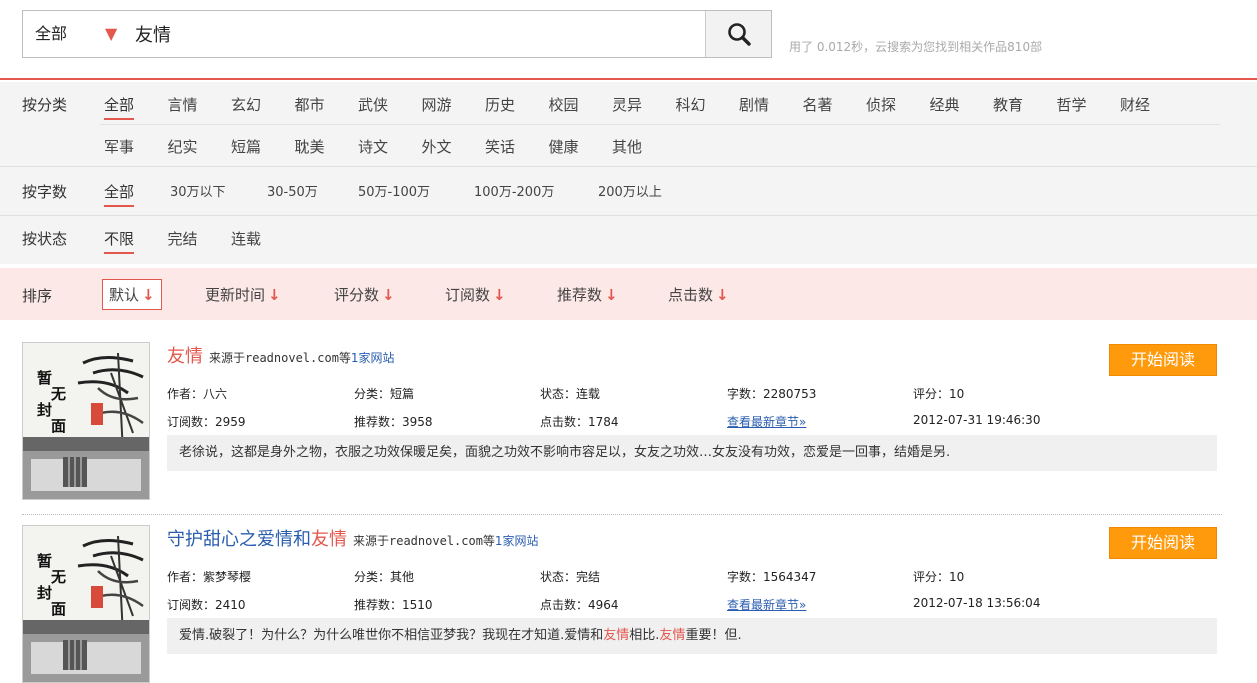 Image resolution: width=1257 pixels, height=683 pixels. What do you see at coordinates (119, 194) in the screenshot?
I see `wordcount-item: 全部` at bounding box center [119, 194].